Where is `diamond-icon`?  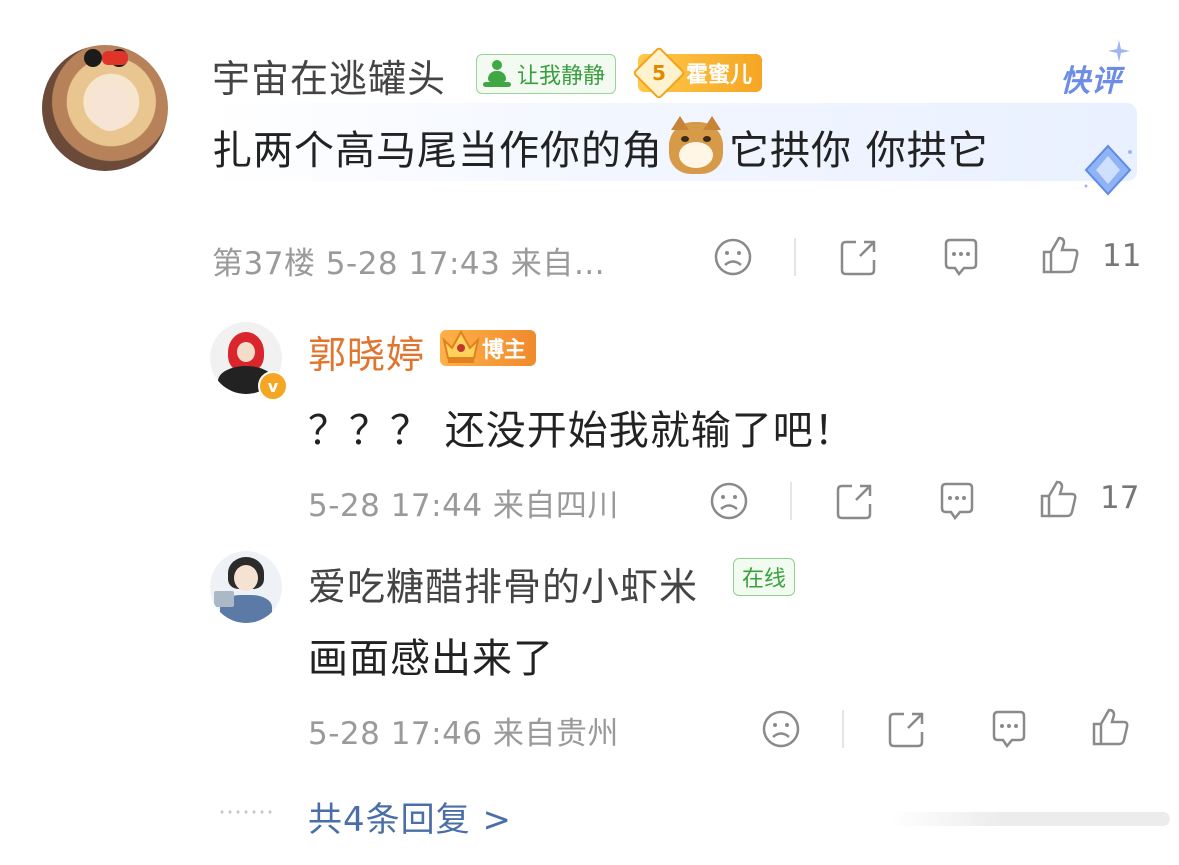
diamond-icon is located at coordinates (1108, 170).